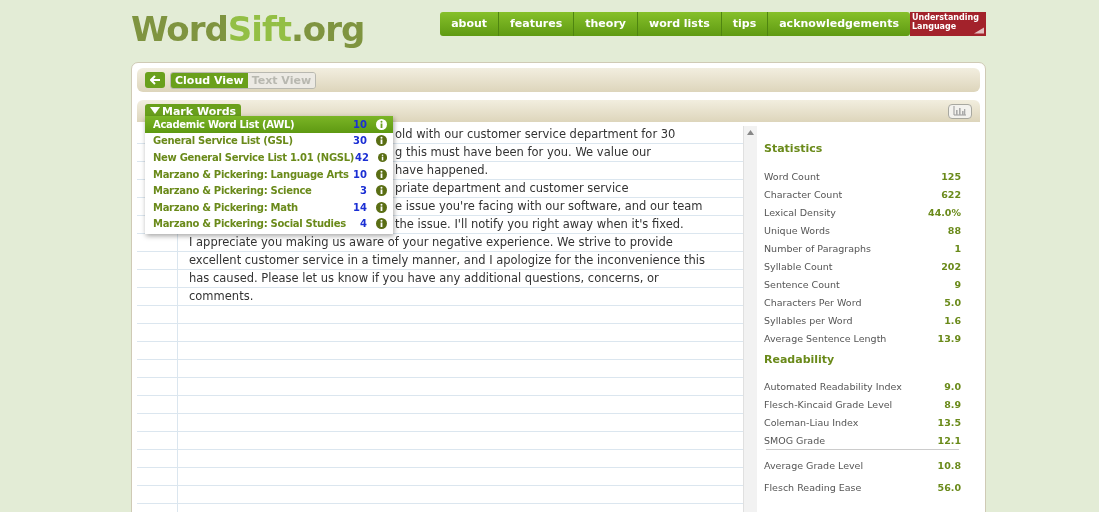  What do you see at coordinates (446, 260) in the screenshot?
I see `text-line: excellent customer service in a timely manner, and I apologize for the inconvenience this` at bounding box center [446, 260].